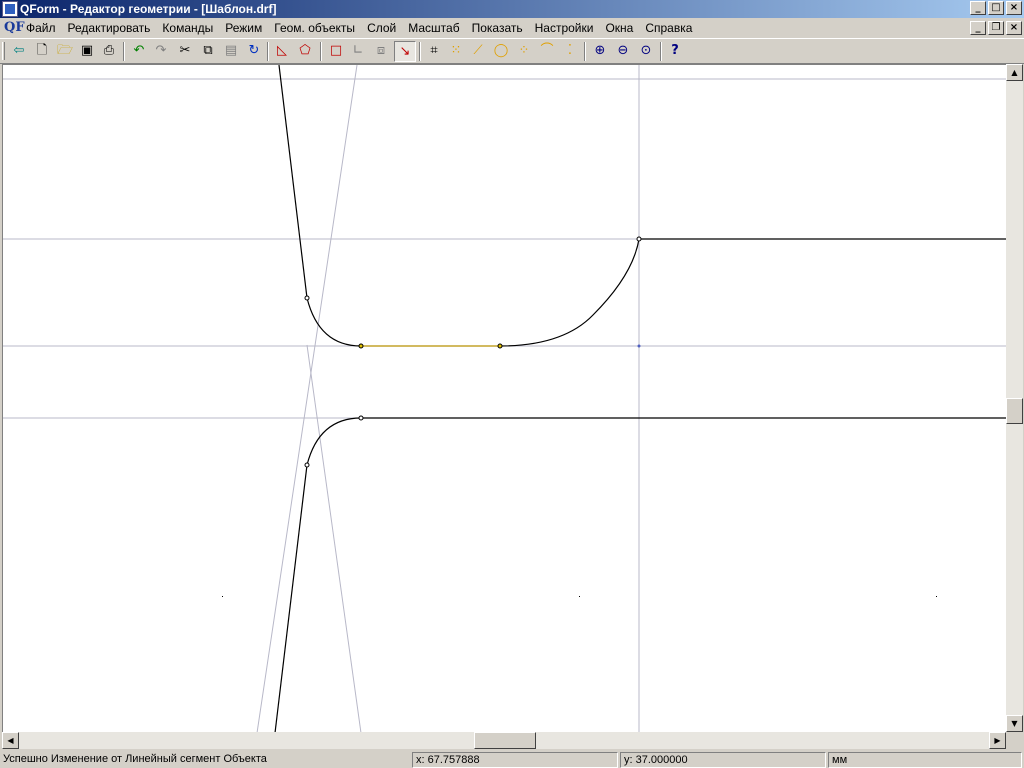 Image resolution: width=1024 pixels, height=768 pixels. What do you see at coordinates (10, 740) in the screenshot?
I see `scroll-left-icon: ◀` at bounding box center [10, 740].